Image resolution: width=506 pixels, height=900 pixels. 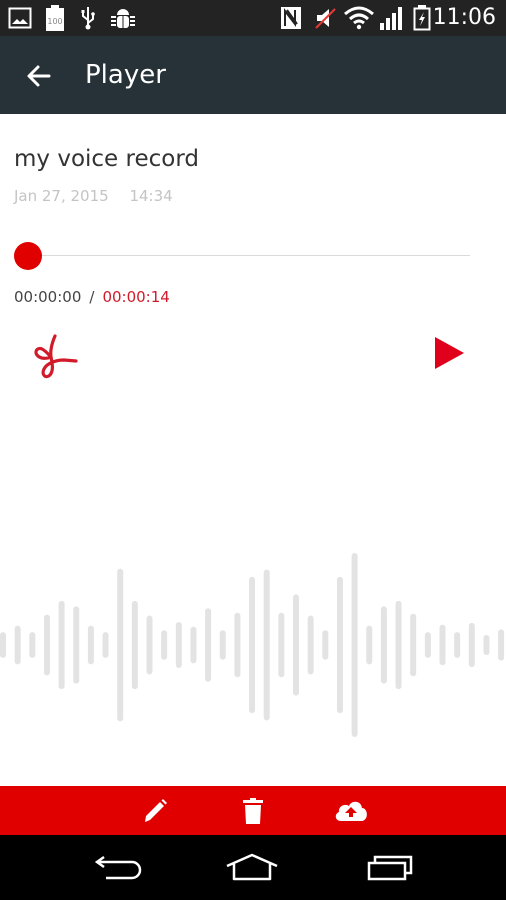 I want to click on seek-thumb, so click(x=28, y=256).